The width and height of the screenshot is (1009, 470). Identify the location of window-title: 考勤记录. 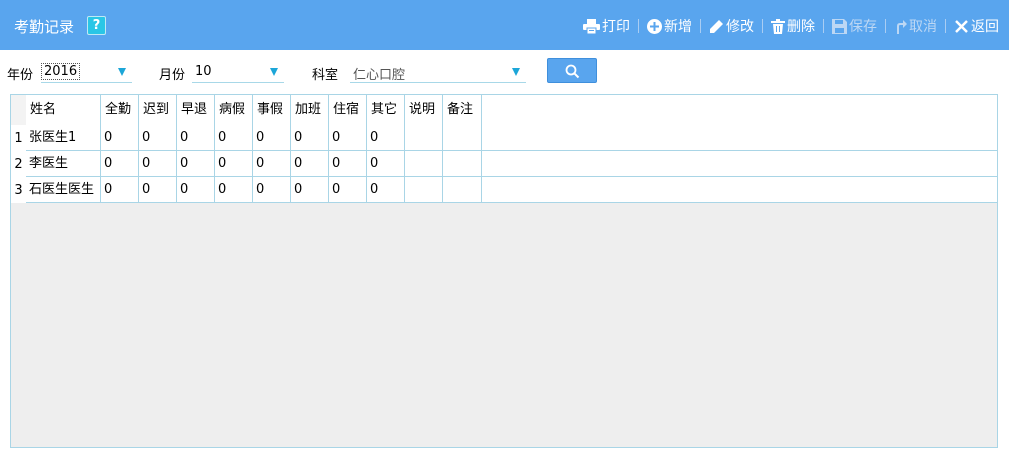
(44, 27).